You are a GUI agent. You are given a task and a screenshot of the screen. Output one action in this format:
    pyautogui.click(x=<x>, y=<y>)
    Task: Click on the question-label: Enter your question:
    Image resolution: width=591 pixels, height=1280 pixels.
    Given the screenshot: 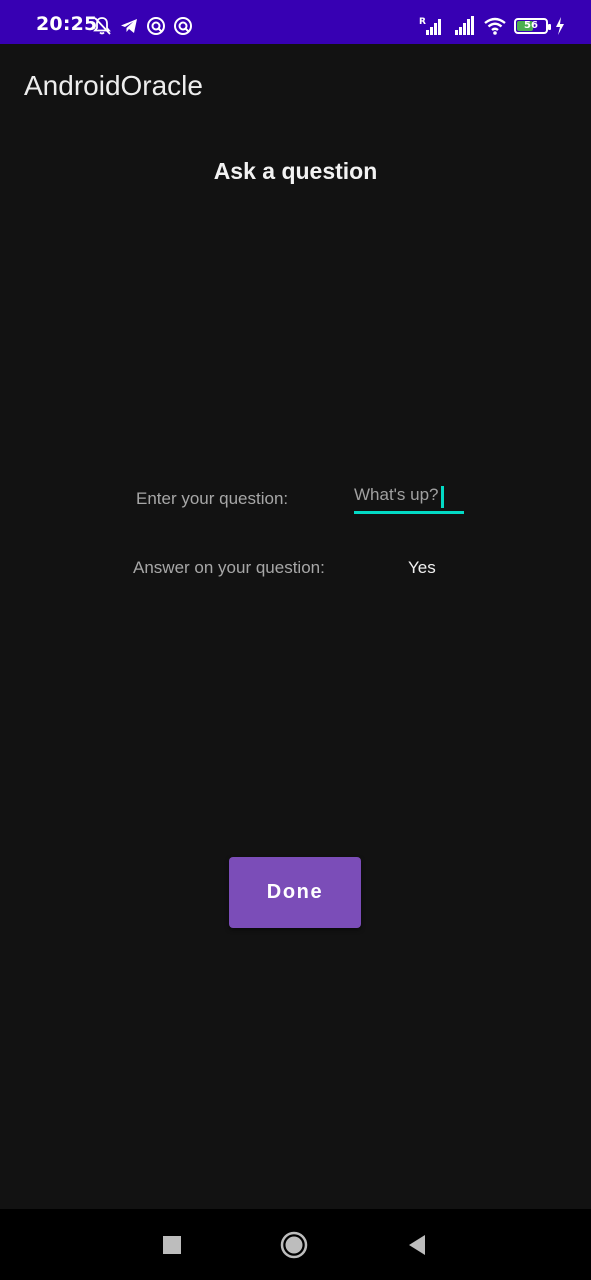 What is the action you would take?
    pyautogui.click(x=212, y=498)
    